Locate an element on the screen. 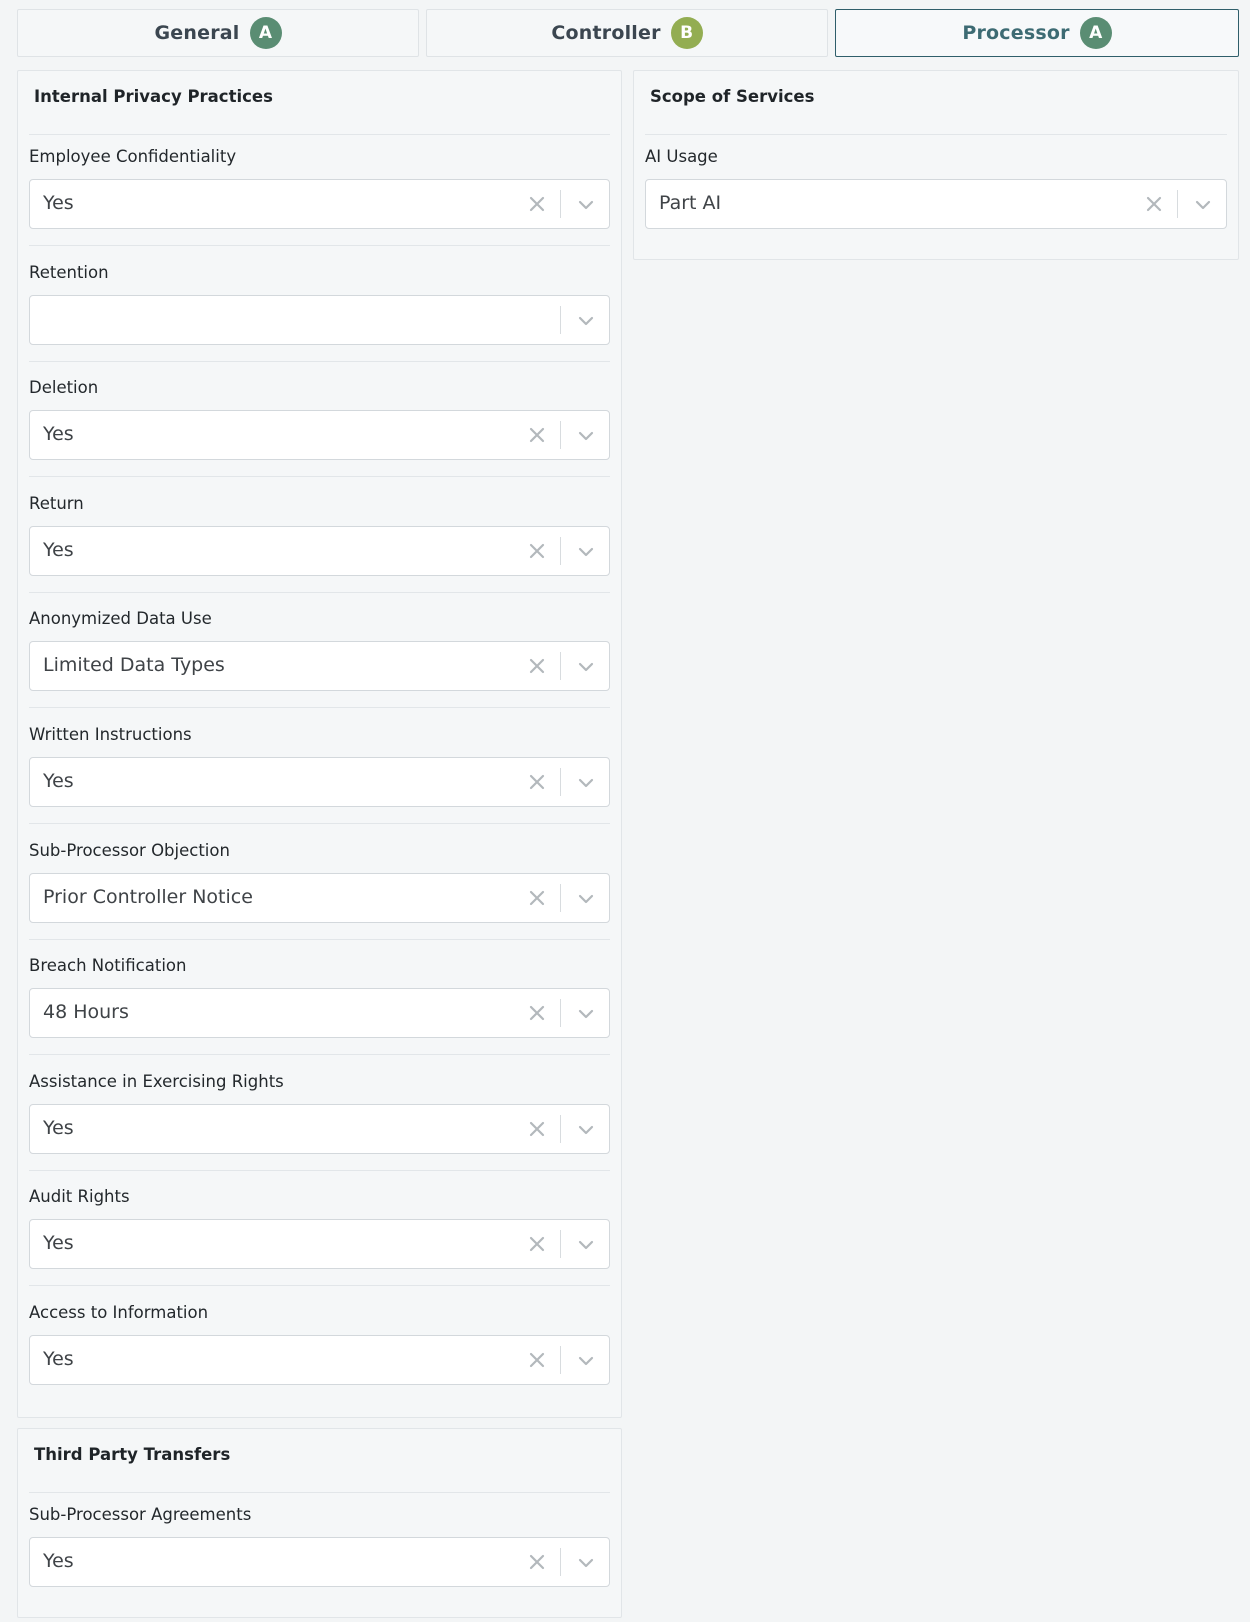 This screenshot has height=1622, width=1250. field-anonymized-data-use: Anonymized Data Use Limited Data Types is located at coordinates (319, 667).